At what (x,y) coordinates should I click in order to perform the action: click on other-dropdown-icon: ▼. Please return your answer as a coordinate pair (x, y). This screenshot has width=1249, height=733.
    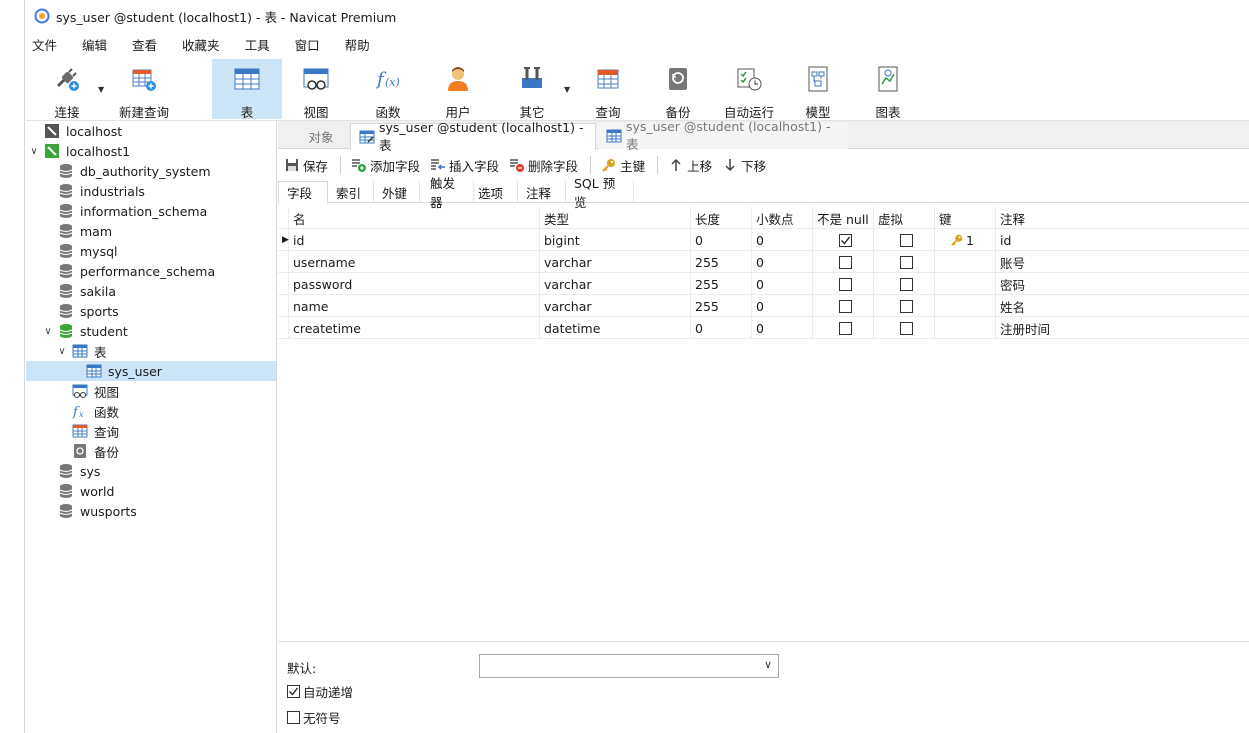
    Looking at the image, I should click on (567, 89).